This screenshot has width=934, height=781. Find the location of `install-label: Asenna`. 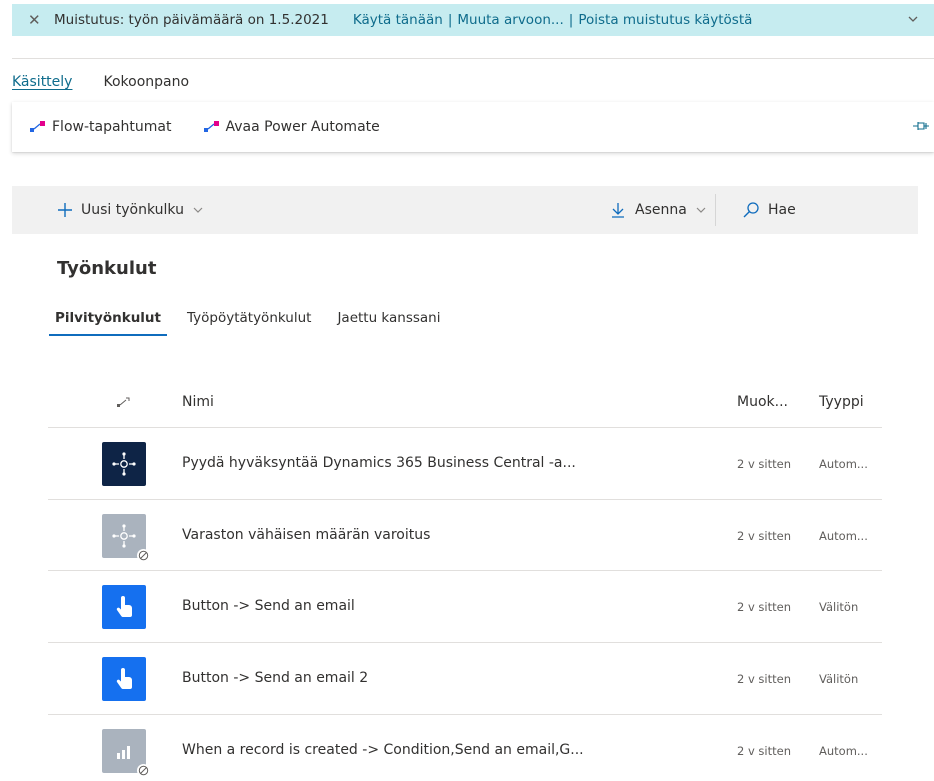

install-label: Asenna is located at coordinates (661, 210).